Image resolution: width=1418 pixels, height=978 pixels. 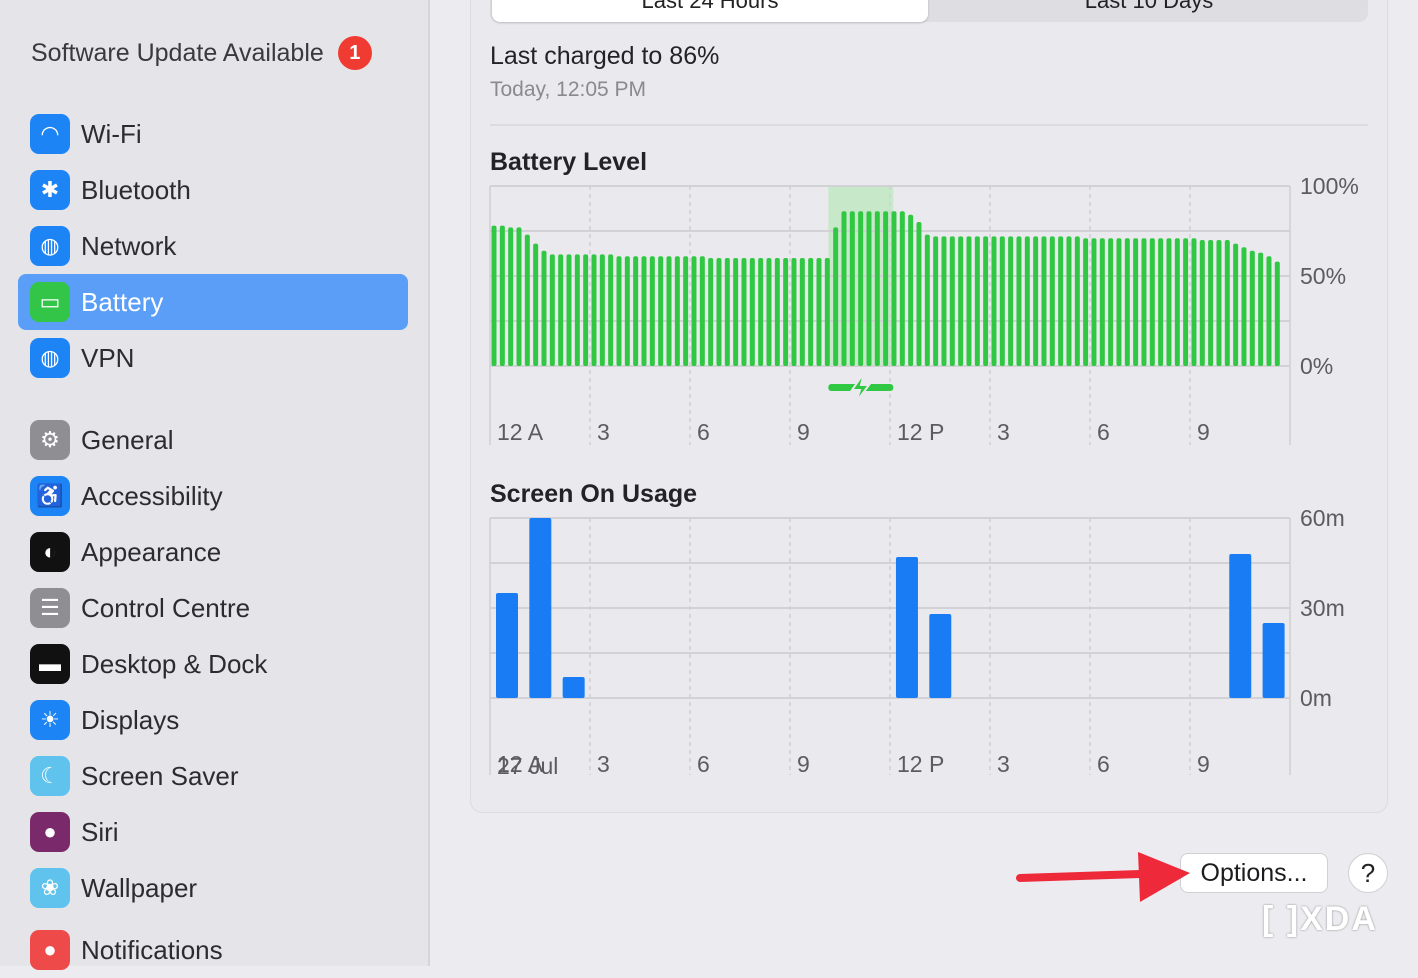 I want to click on date-label: 27 Jul, so click(x=527, y=766).